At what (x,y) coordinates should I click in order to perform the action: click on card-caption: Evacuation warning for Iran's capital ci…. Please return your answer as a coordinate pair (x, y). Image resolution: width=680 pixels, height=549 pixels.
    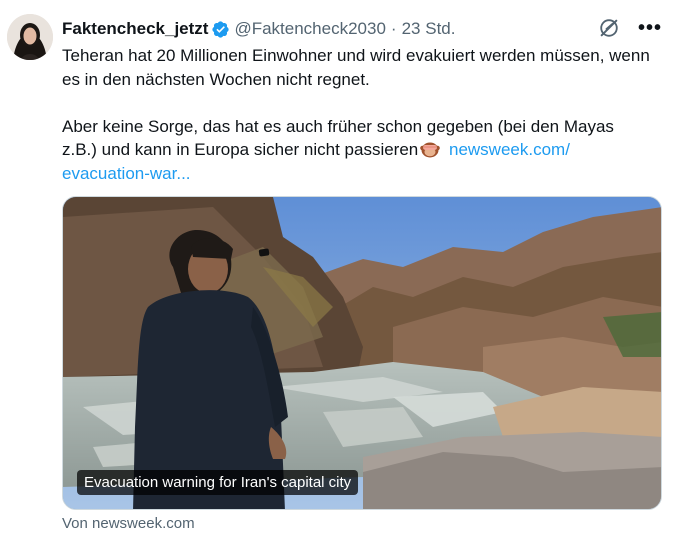
    Looking at the image, I should click on (218, 482).